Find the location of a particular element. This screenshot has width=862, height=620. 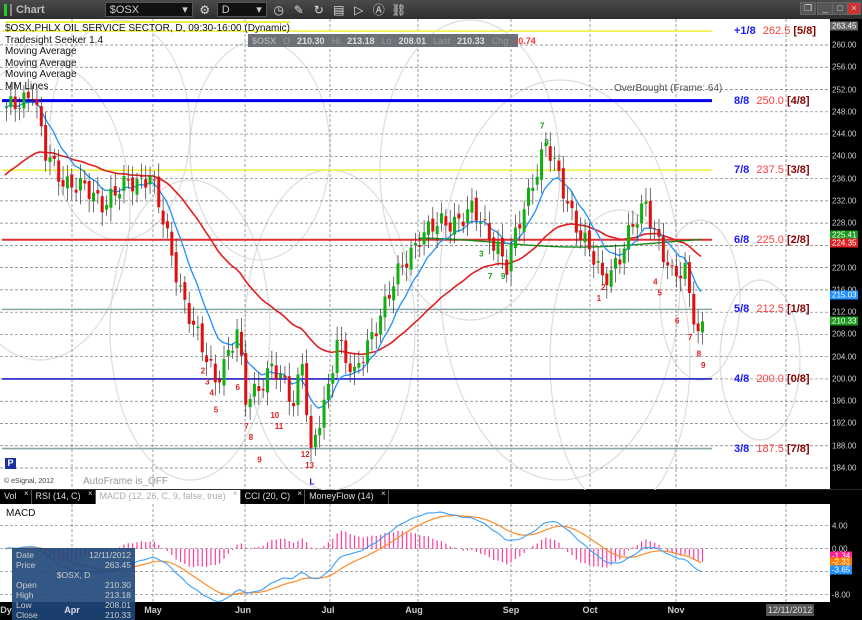

month-label: Jun is located at coordinates (243, 610).